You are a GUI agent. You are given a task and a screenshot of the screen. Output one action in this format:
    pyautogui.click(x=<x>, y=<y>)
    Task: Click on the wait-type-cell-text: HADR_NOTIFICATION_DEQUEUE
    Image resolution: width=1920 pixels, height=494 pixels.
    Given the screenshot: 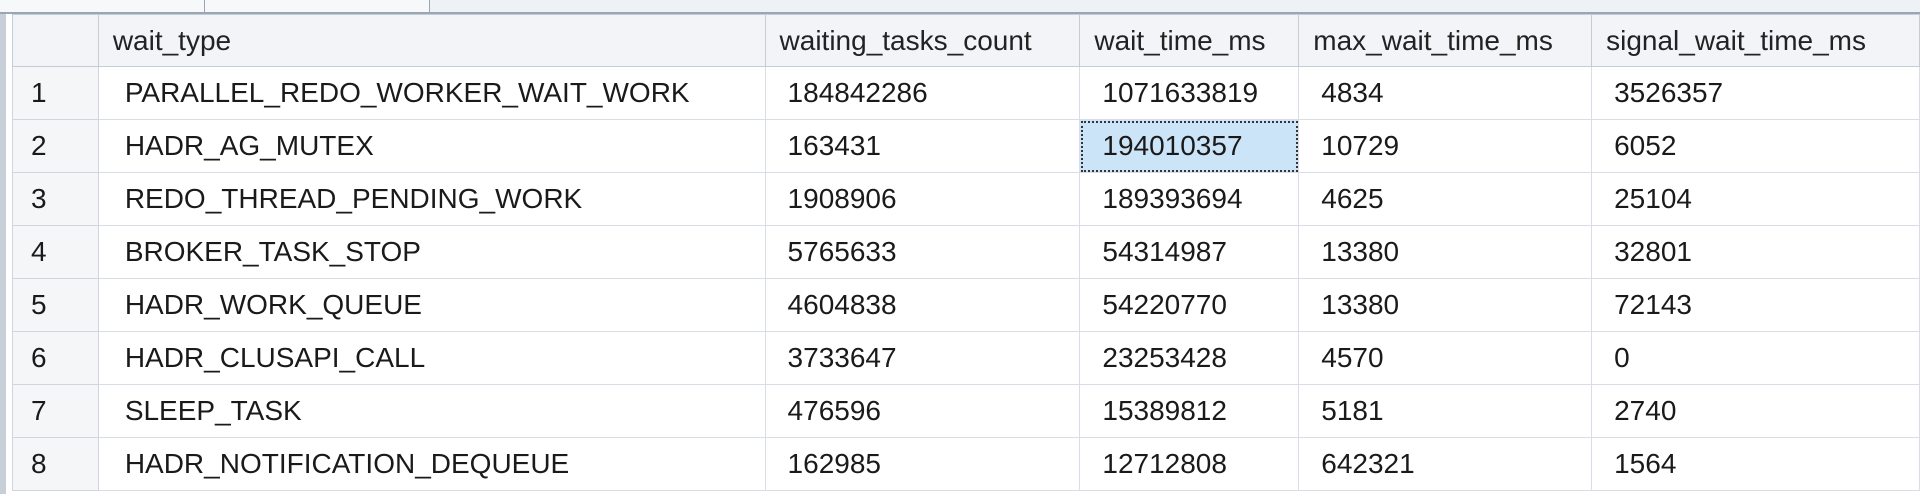 What is the action you would take?
    pyautogui.click(x=347, y=463)
    